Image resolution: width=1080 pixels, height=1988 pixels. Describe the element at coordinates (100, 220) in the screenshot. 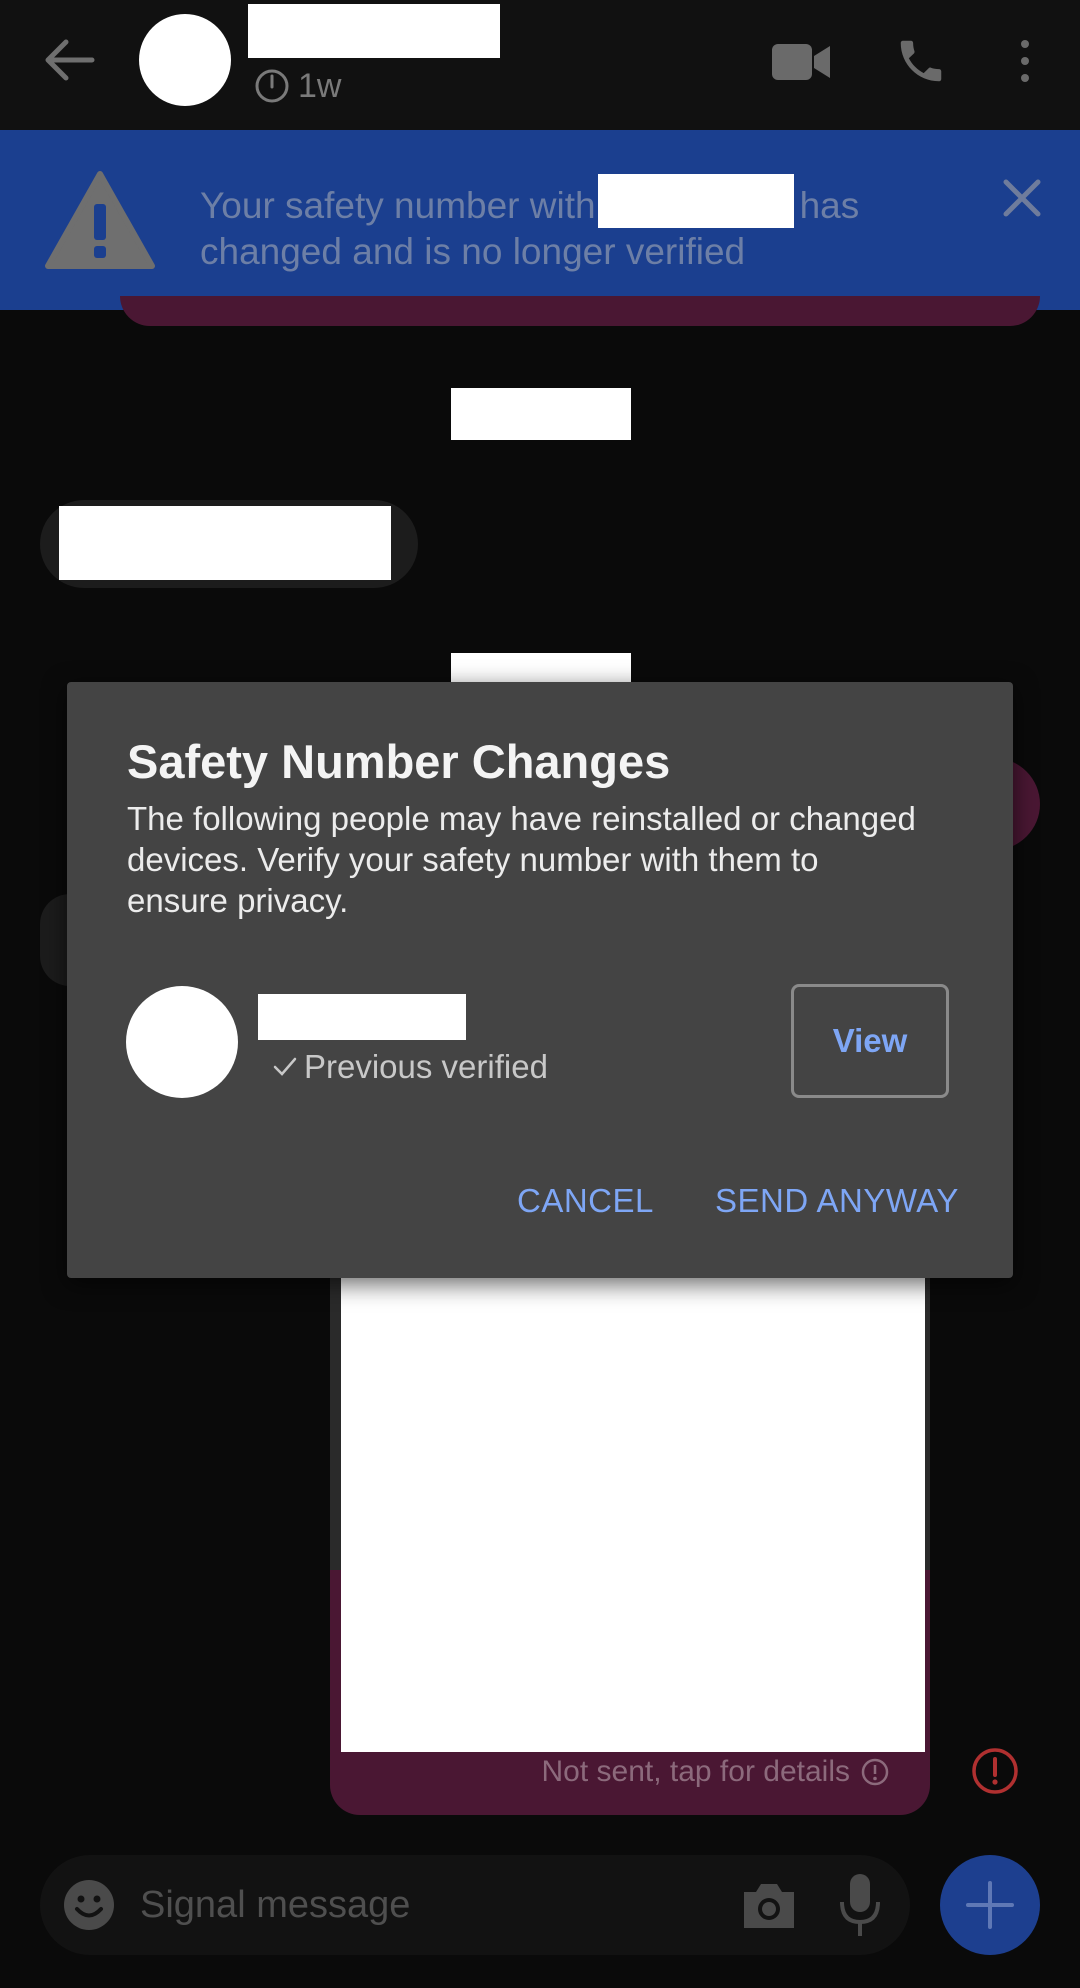

I see `warning-triangle-icon` at that location.